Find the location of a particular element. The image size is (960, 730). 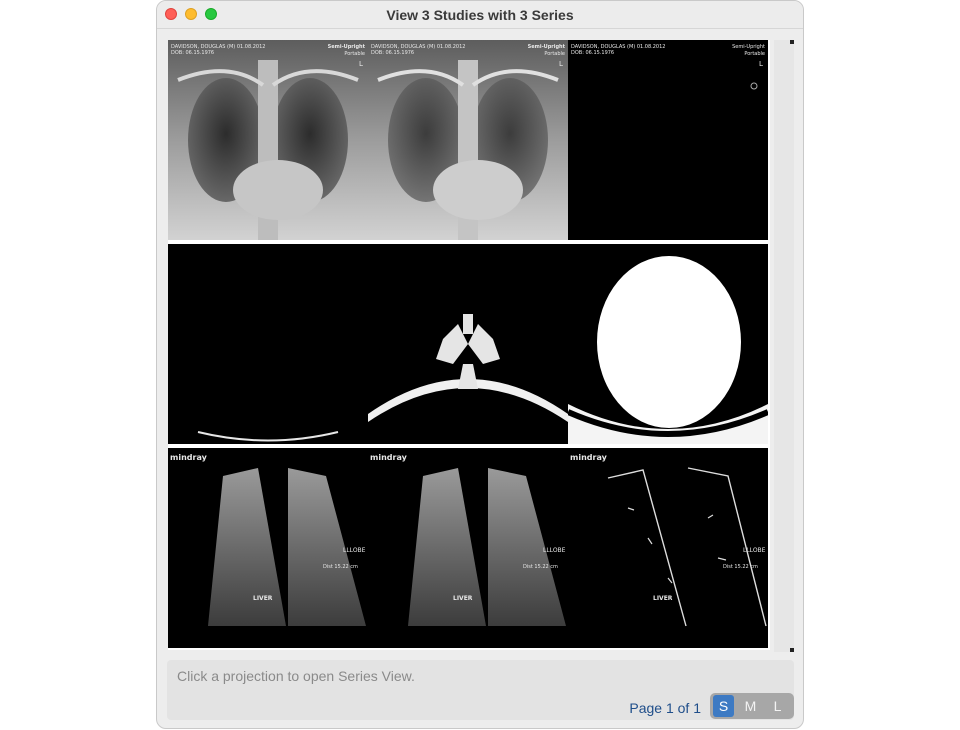

scroll-down-arrow is located at coordinates (792, 650).